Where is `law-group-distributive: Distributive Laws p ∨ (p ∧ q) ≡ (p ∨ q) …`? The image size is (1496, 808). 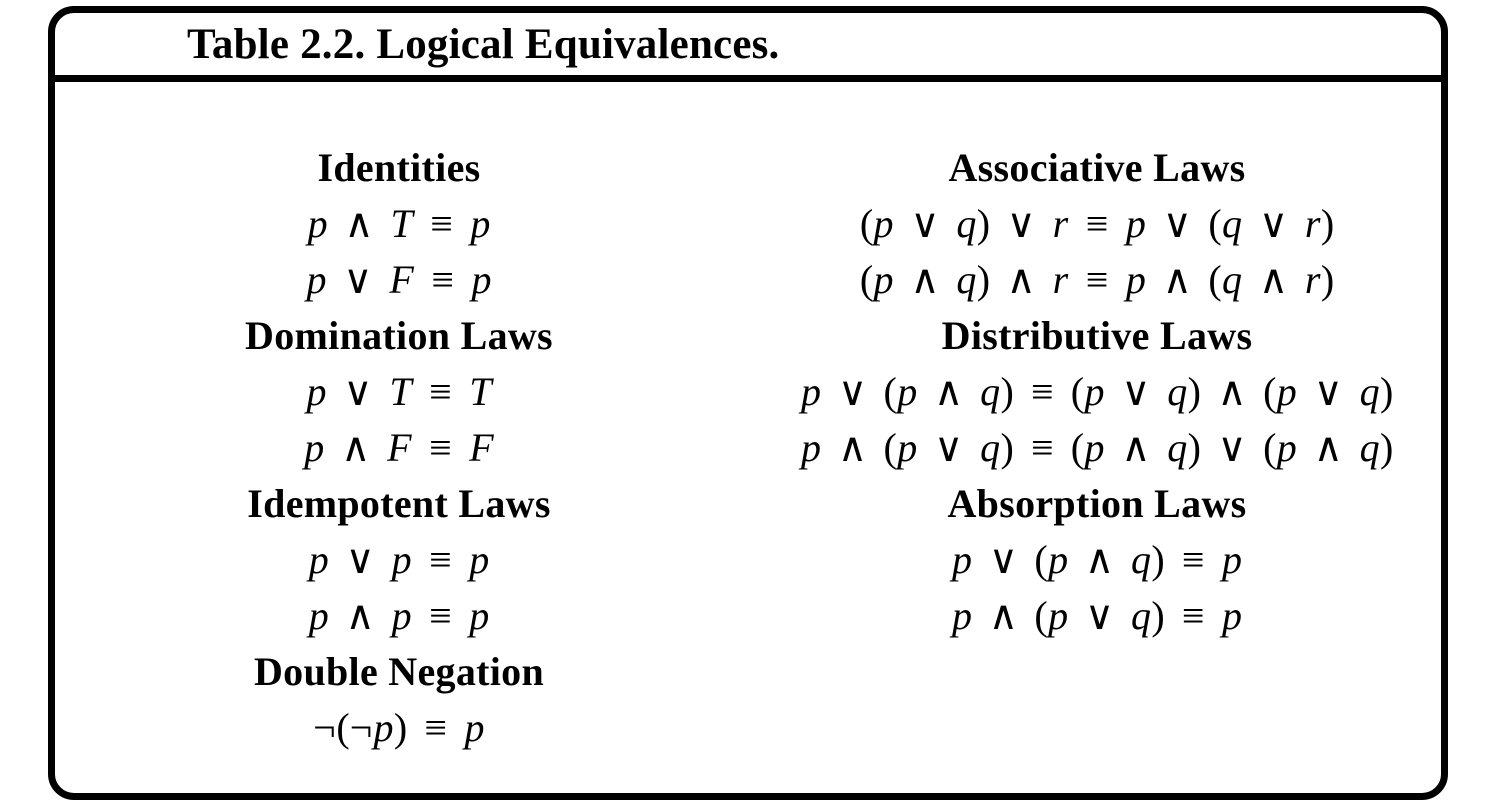
law-group-distributive: Distributive Laws p ∨ (p ∧ q) ≡ (p ∨ q) … is located at coordinates (1097, 392).